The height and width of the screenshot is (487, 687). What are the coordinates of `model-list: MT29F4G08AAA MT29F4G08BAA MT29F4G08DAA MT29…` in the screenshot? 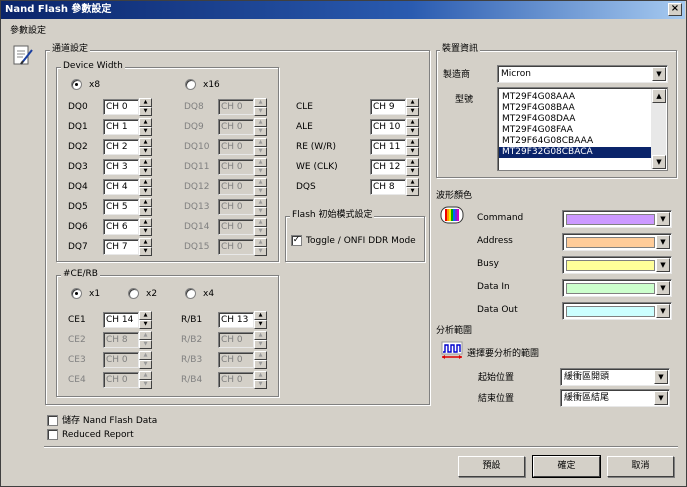 It's located at (582, 129).